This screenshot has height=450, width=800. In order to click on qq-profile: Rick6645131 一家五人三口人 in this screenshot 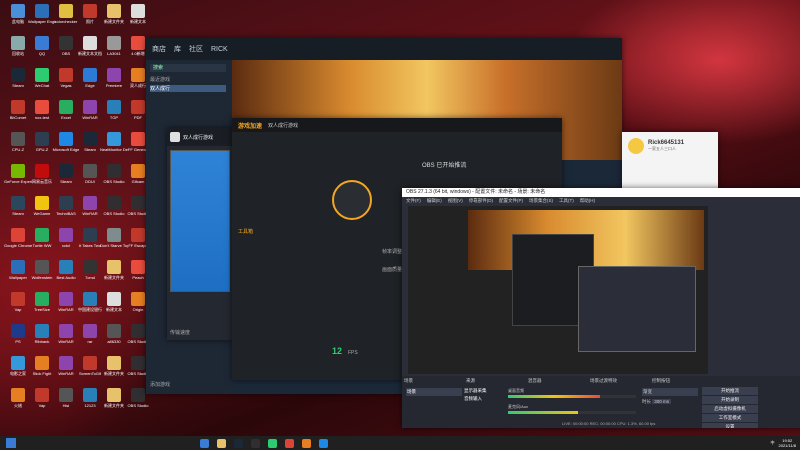, I will do `click(670, 146)`.